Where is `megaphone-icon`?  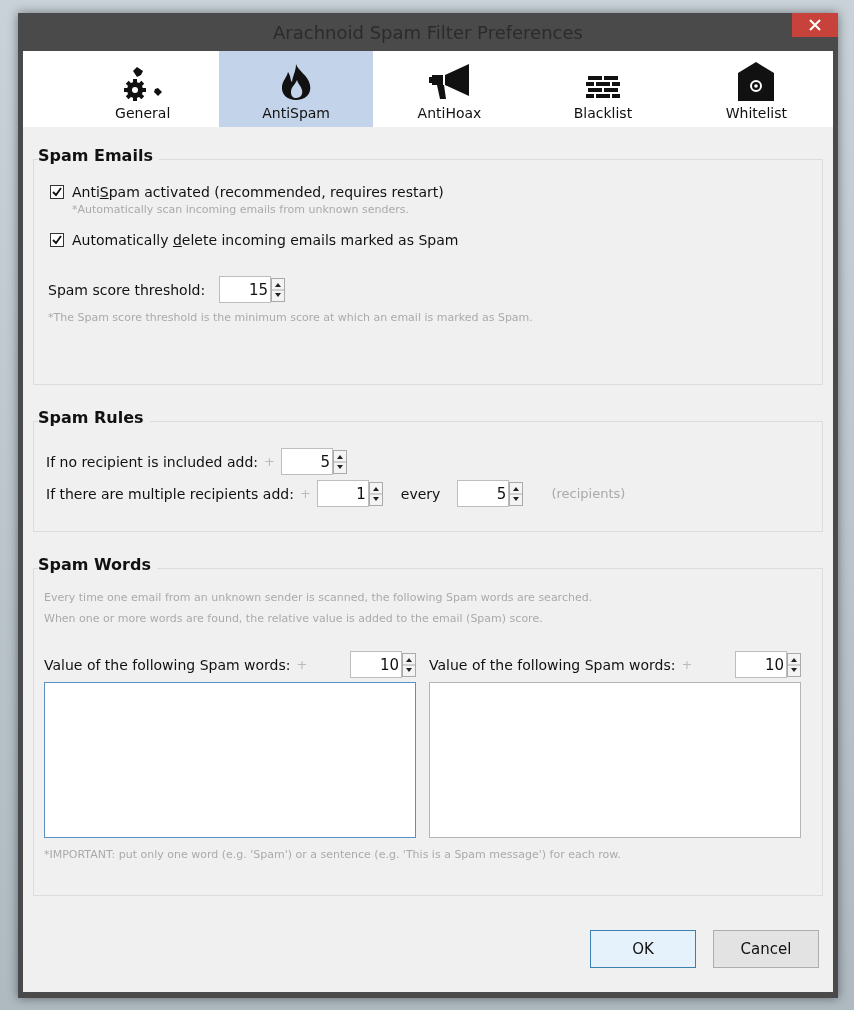
megaphone-icon is located at coordinates (449, 82).